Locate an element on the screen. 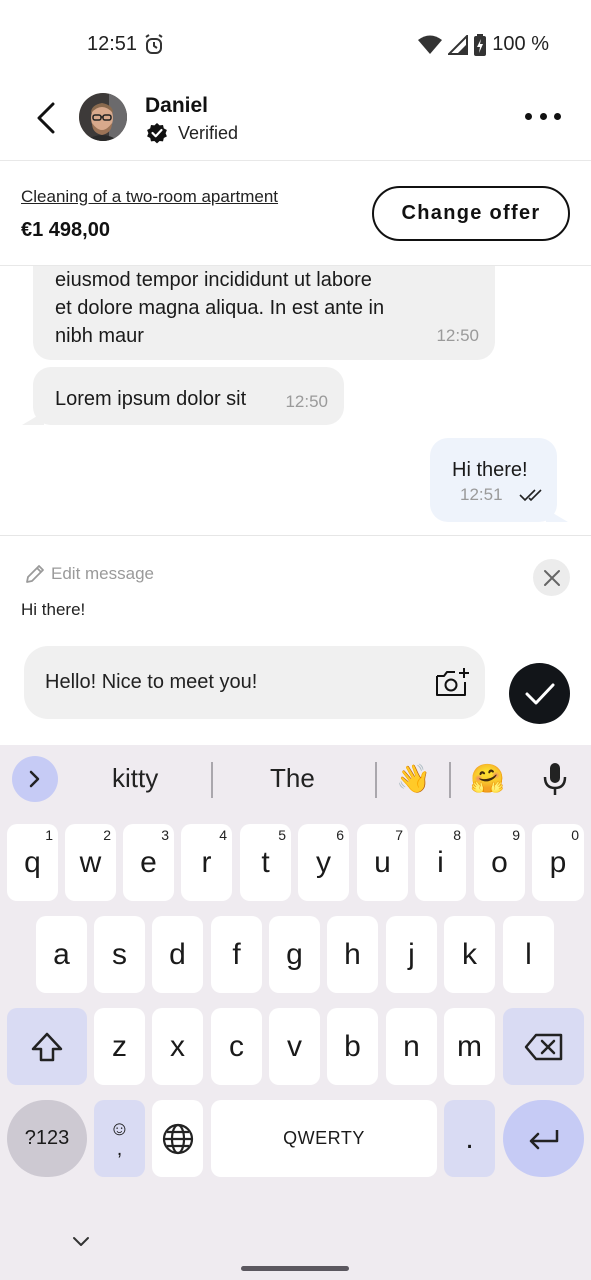  toolbar-expand-button is located at coordinates (35, 779).